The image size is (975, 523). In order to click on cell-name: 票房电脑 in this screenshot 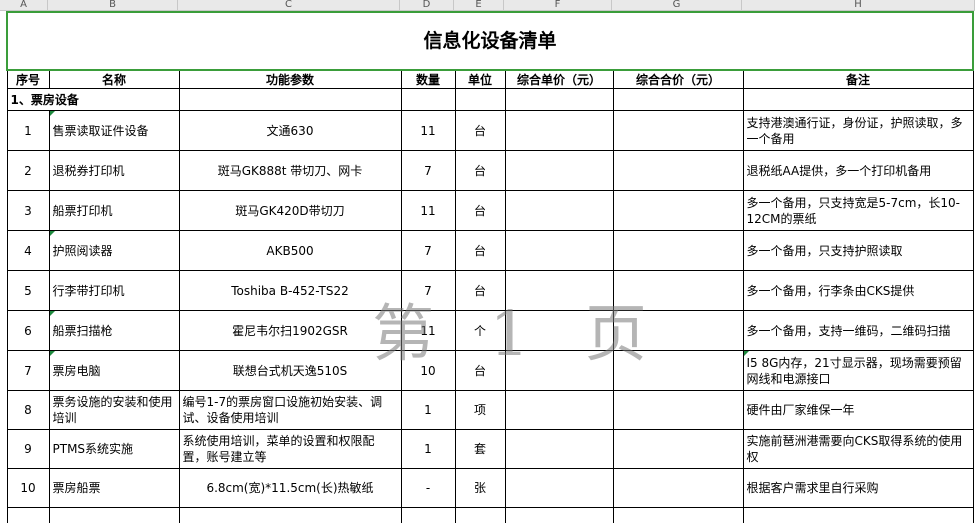, I will do `click(114, 370)`.